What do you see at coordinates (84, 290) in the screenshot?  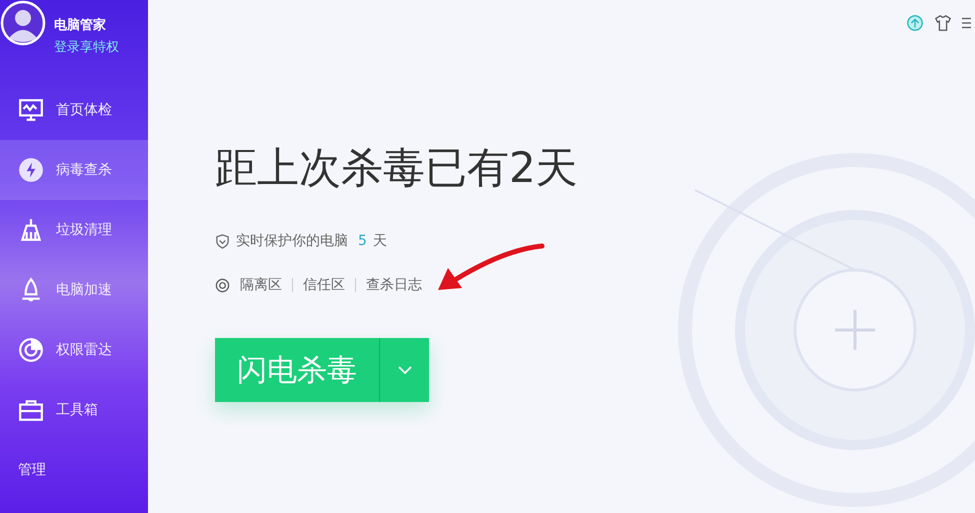 I see `sidebar-label: 电脑加速` at bounding box center [84, 290].